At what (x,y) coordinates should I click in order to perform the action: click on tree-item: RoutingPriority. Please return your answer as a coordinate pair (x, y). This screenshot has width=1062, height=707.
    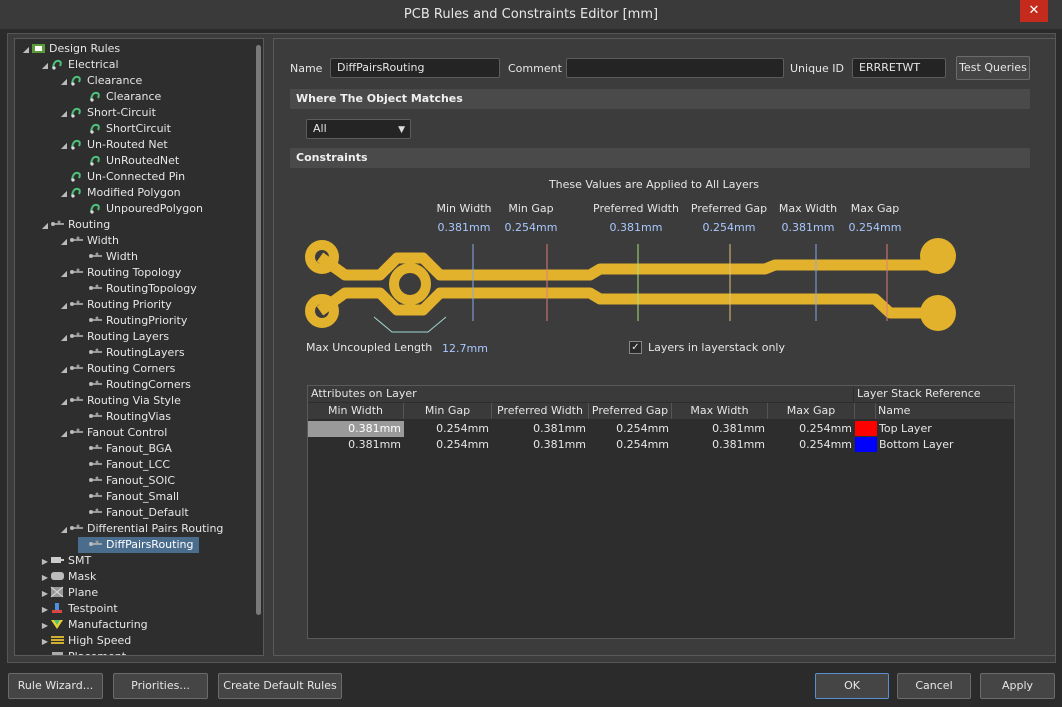
    Looking at the image, I should click on (132, 321).